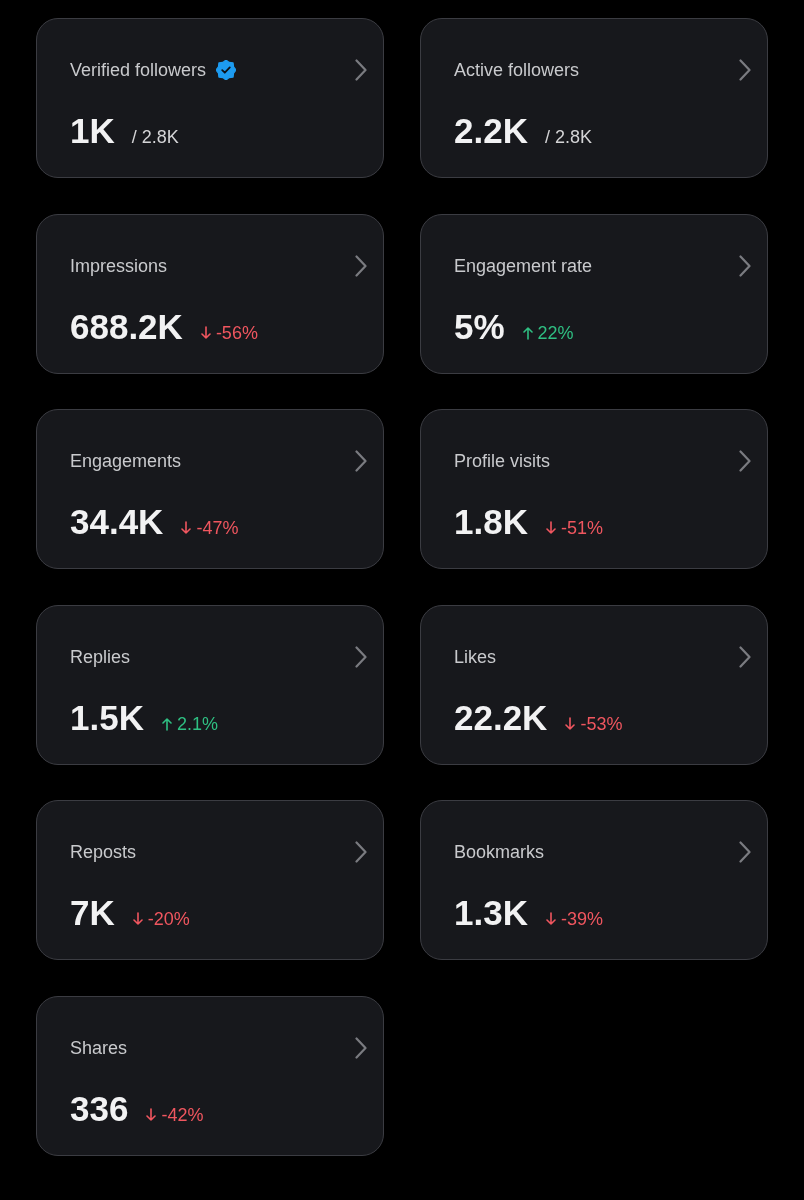 This screenshot has height=1200, width=804. What do you see at coordinates (117, 522) in the screenshot?
I see `metric-value: 34.4K` at bounding box center [117, 522].